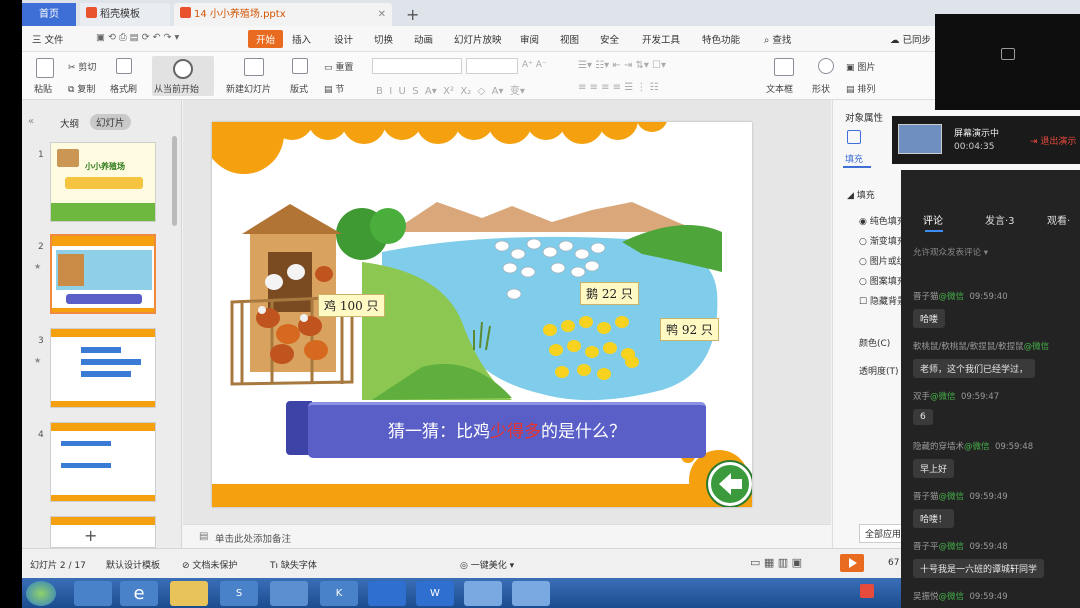  I want to click on question-box: 猜一猜：比鸡少得多的是什么？, so click(507, 430).